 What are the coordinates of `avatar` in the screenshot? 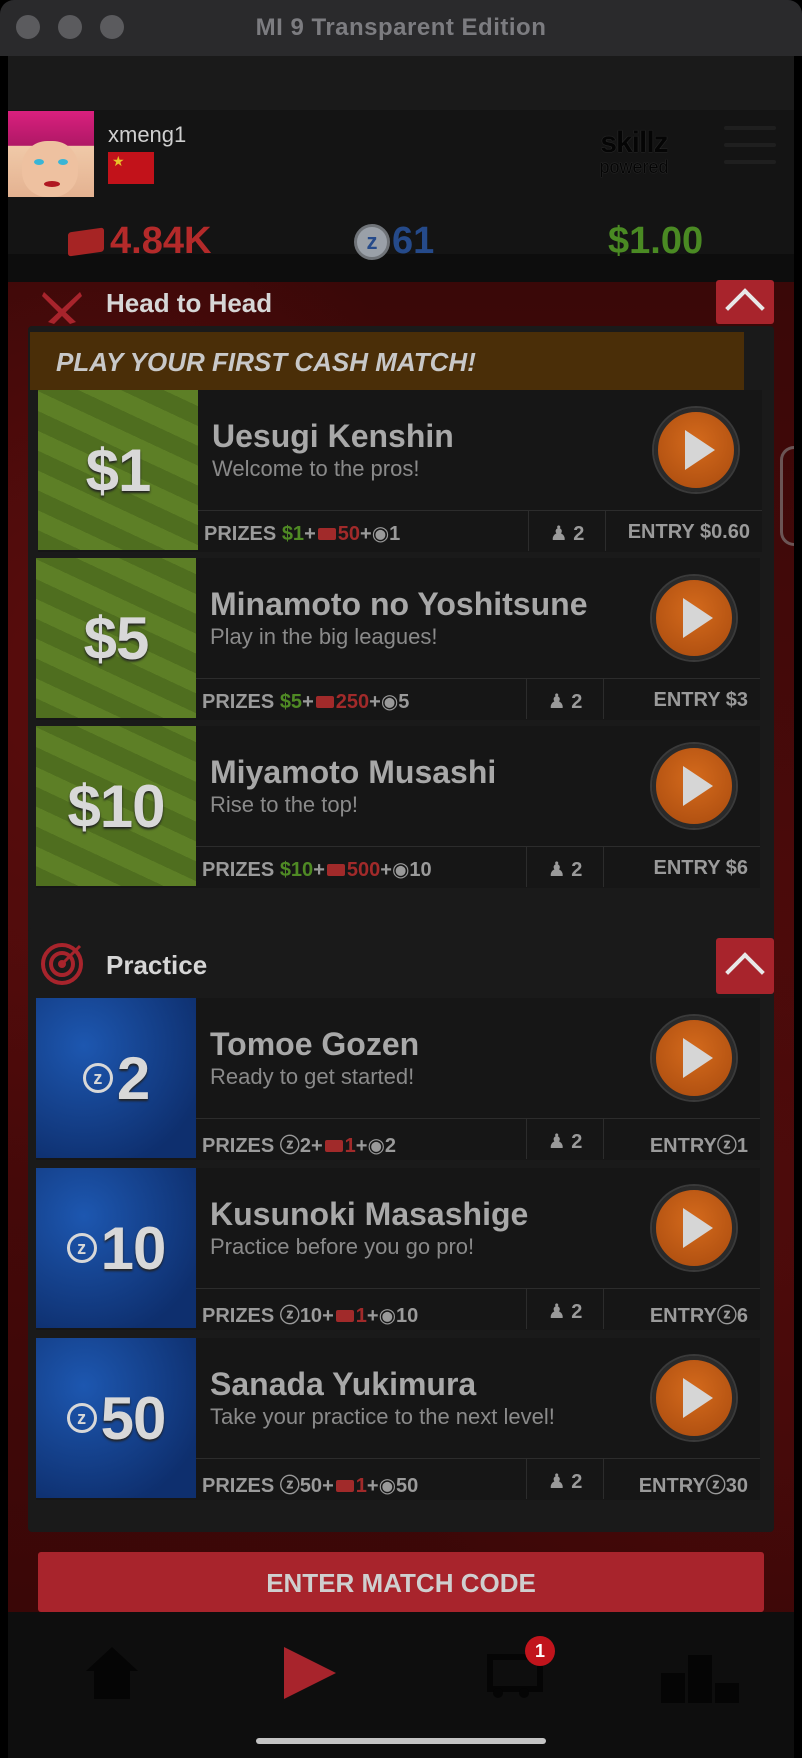 It's located at (51, 154).